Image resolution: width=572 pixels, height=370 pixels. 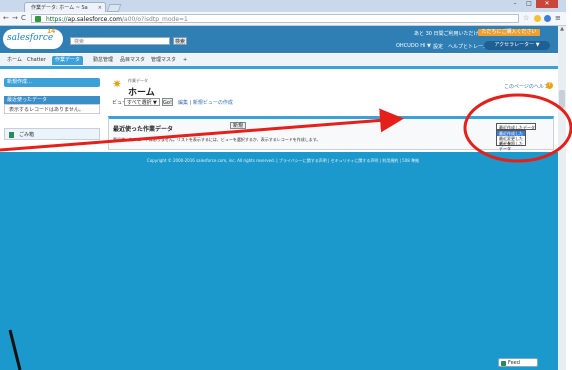 What do you see at coordinates (33, 38) in the screenshot?
I see `salesforce-logo: salesforce 14` at bounding box center [33, 38].